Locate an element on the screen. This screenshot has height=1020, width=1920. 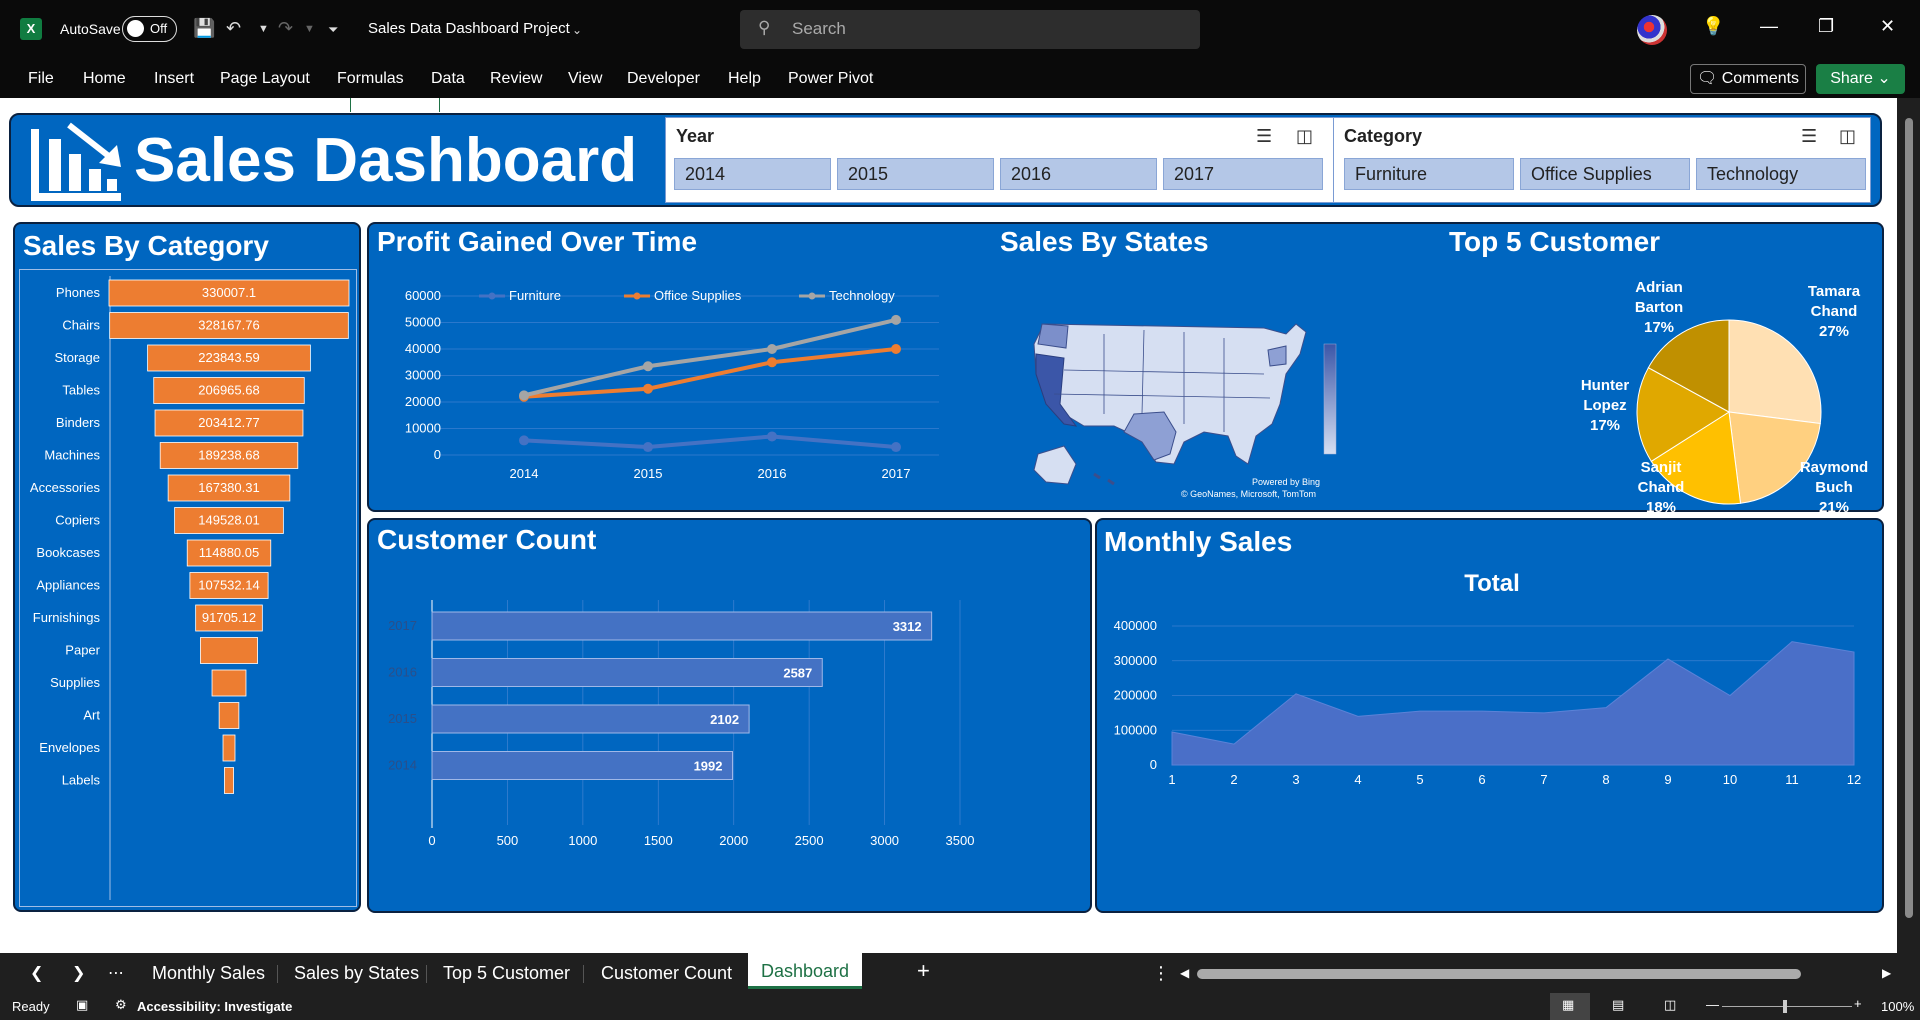
normal-view-button: ▦ is located at coordinates (1570, 1006).